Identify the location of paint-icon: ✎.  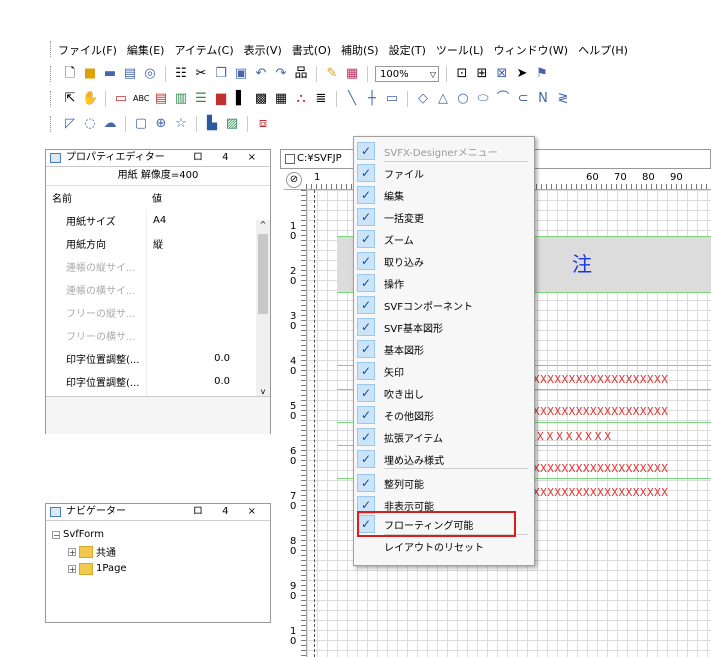
(332, 74).